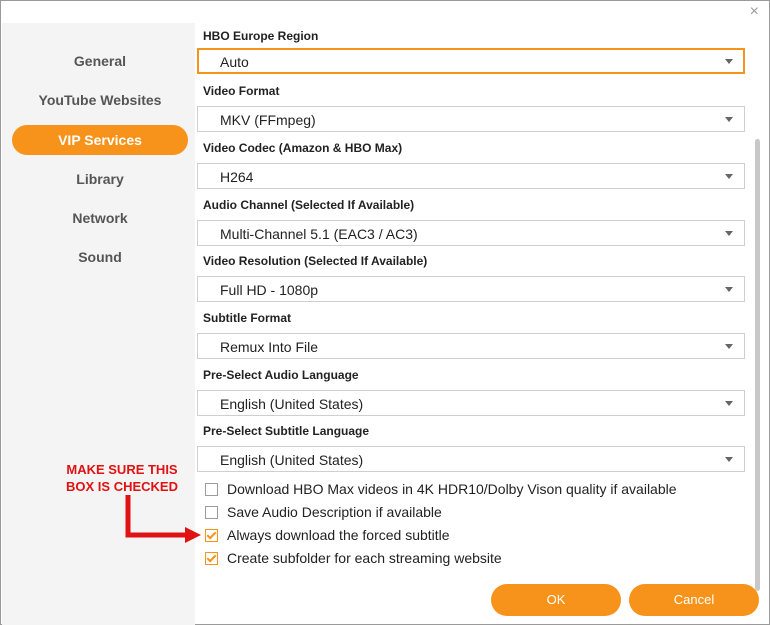 Image resolution: width=770 pixels, height=625 pixels. I want to click on subtitle-format-value: Remux Into File, so click(269, 347).